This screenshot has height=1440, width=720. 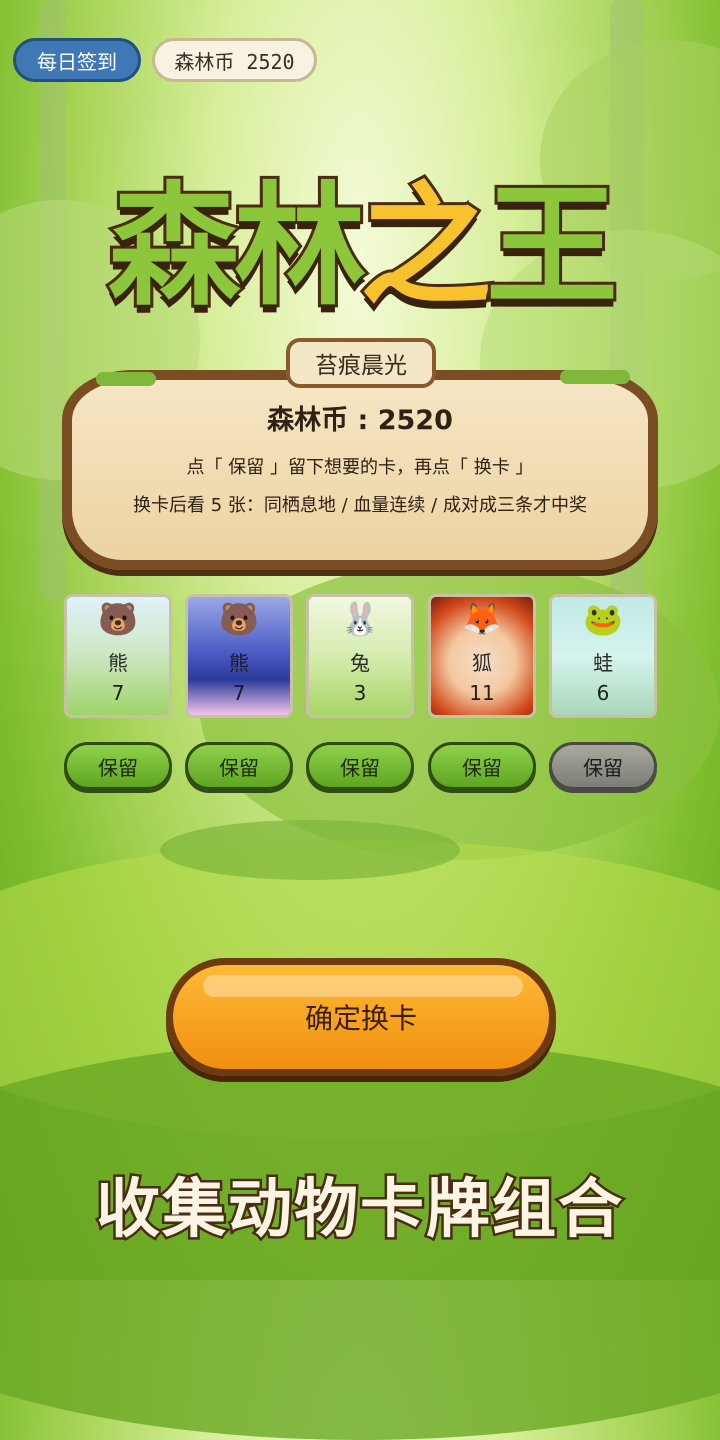 I want to click on rabbit-icon: 🐰, so click(x=360, y=619).